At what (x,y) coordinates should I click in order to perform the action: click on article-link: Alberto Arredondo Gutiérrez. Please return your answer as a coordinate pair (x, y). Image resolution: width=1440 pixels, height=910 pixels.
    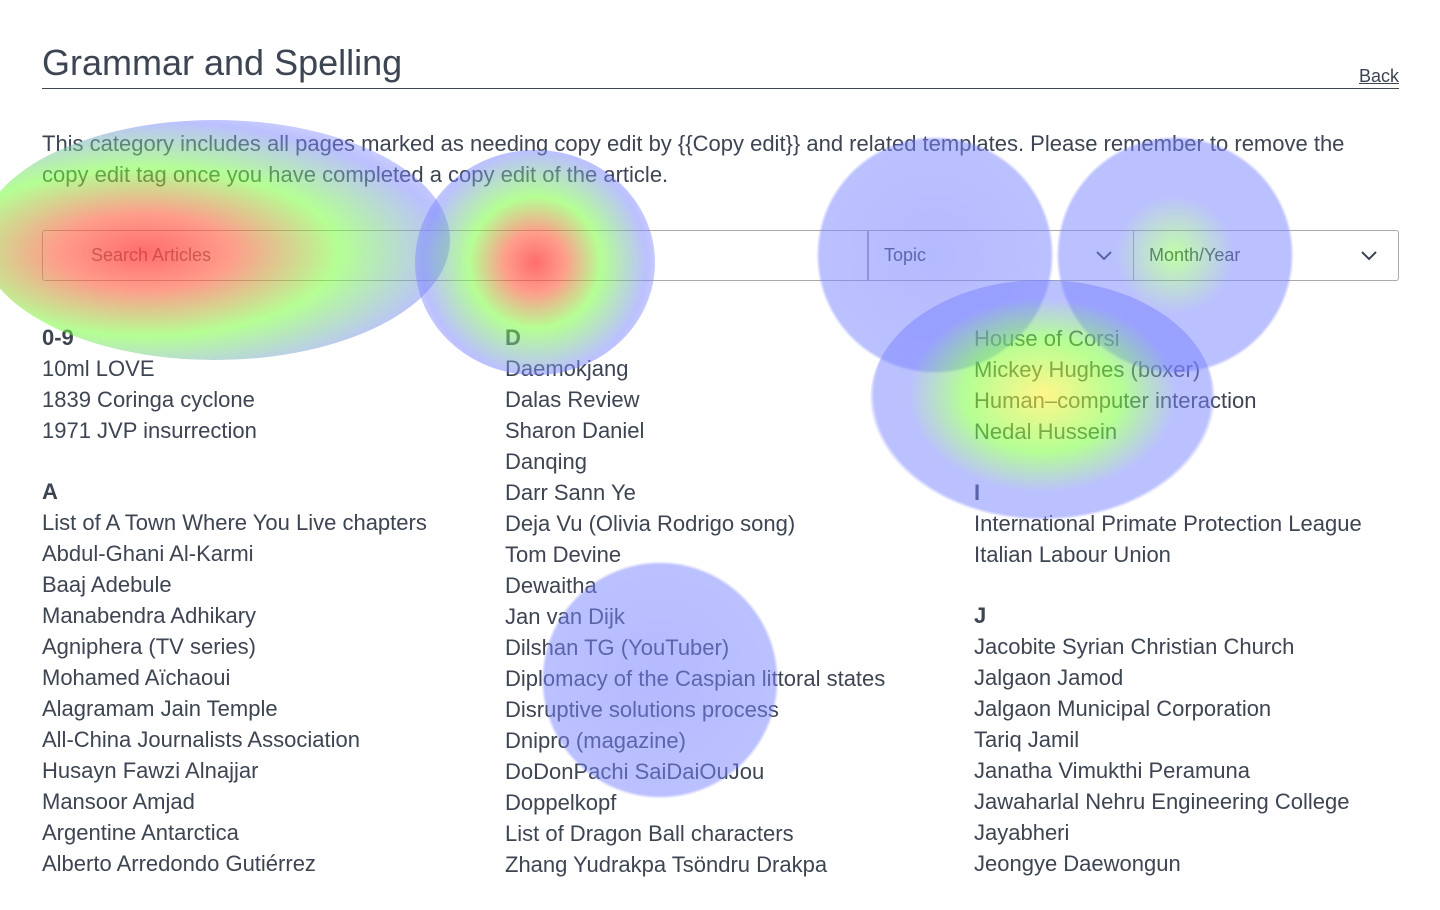
    Looking at the image, I should click on (262, 863).